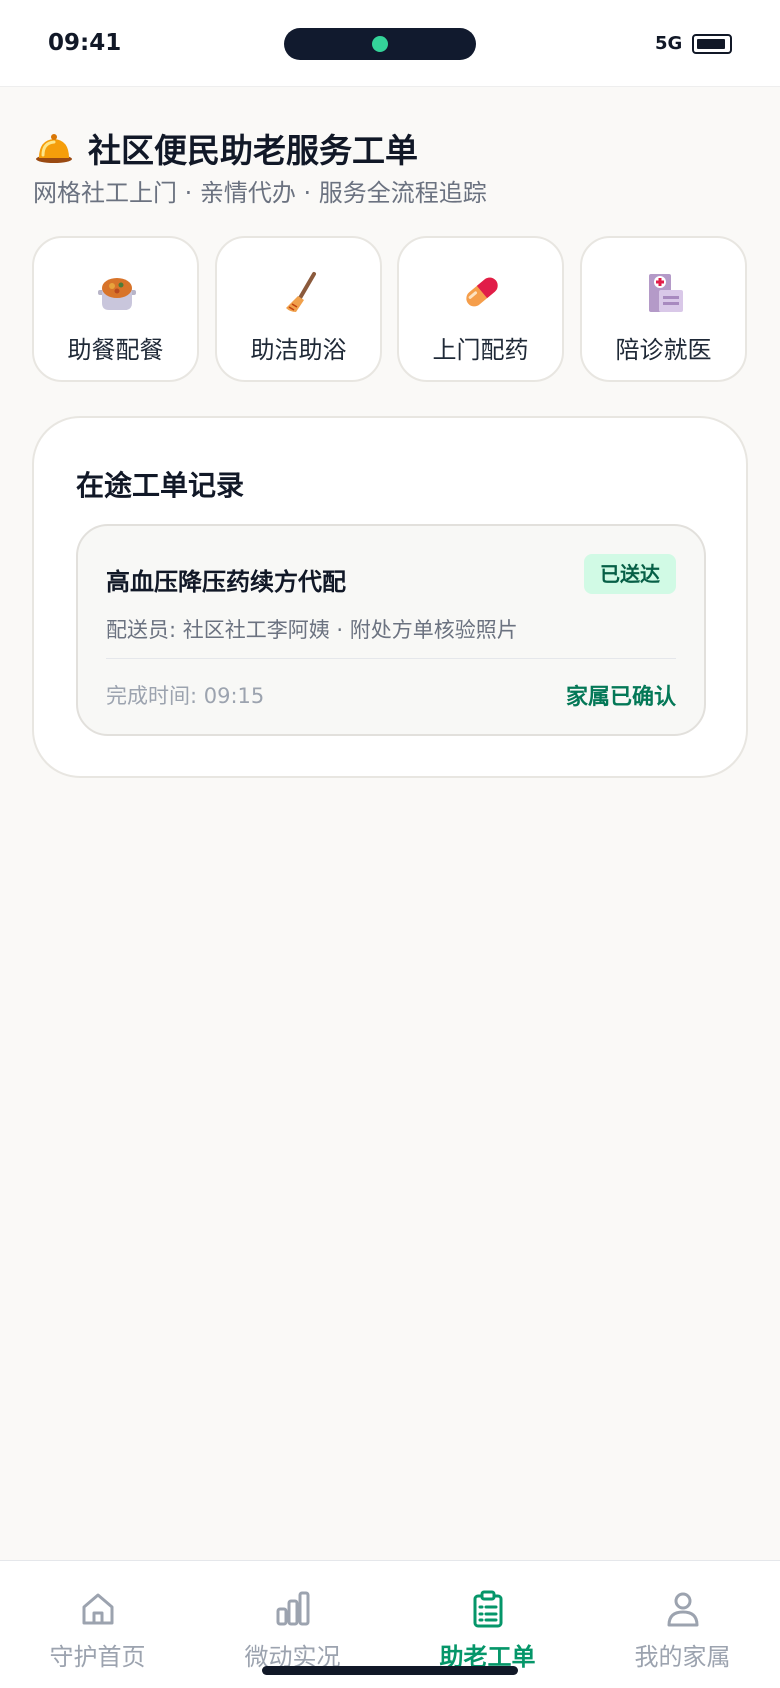 Image resolution: width=780 pixels, height=1688 pixels. What do you see at coordinates (488, 1609) in the screenshot?
I see `clipboard-icon` at bounding box center [488, 1609].